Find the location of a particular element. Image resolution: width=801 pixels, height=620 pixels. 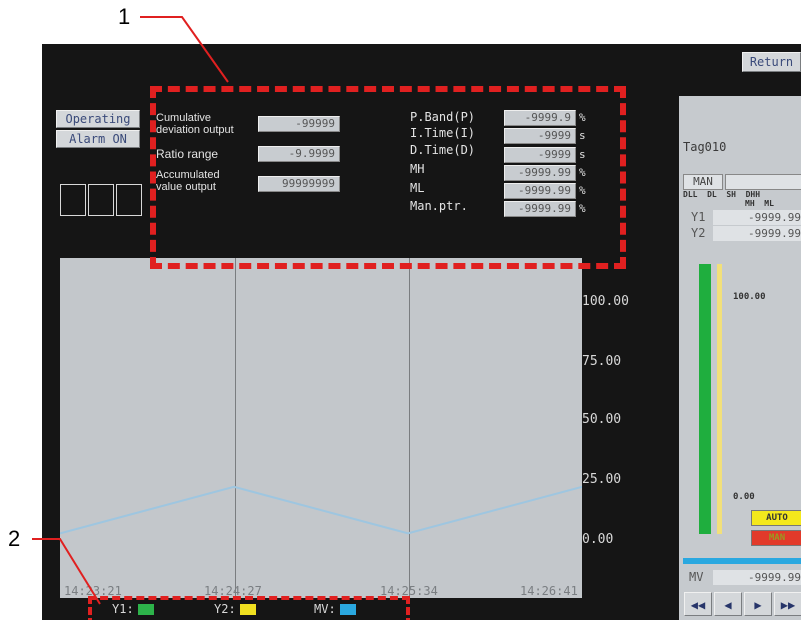

y2-value: -9999.99 is located at coordinates (757, 233).